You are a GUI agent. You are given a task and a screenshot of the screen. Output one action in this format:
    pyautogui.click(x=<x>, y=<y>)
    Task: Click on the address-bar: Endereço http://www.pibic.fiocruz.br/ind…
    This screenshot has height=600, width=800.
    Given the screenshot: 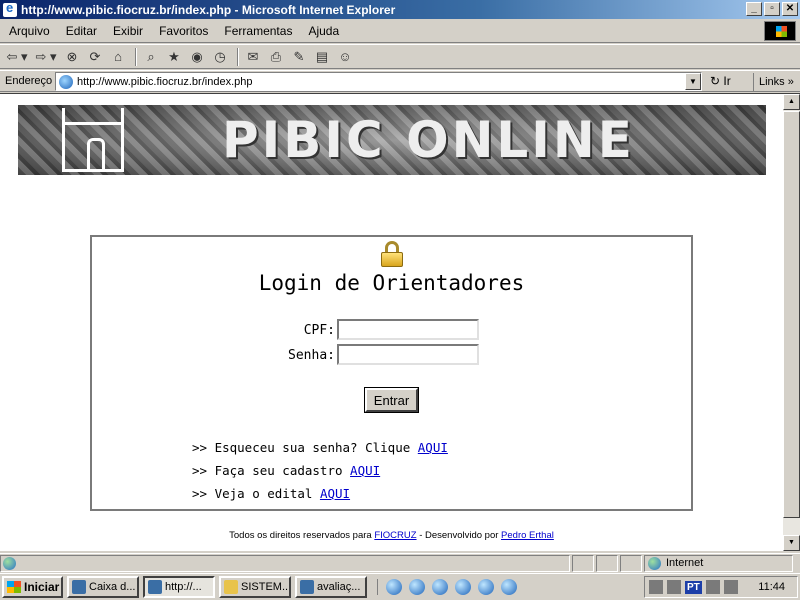 What is the action you would take?
    pyautogui.click(x=400, y=81)
    